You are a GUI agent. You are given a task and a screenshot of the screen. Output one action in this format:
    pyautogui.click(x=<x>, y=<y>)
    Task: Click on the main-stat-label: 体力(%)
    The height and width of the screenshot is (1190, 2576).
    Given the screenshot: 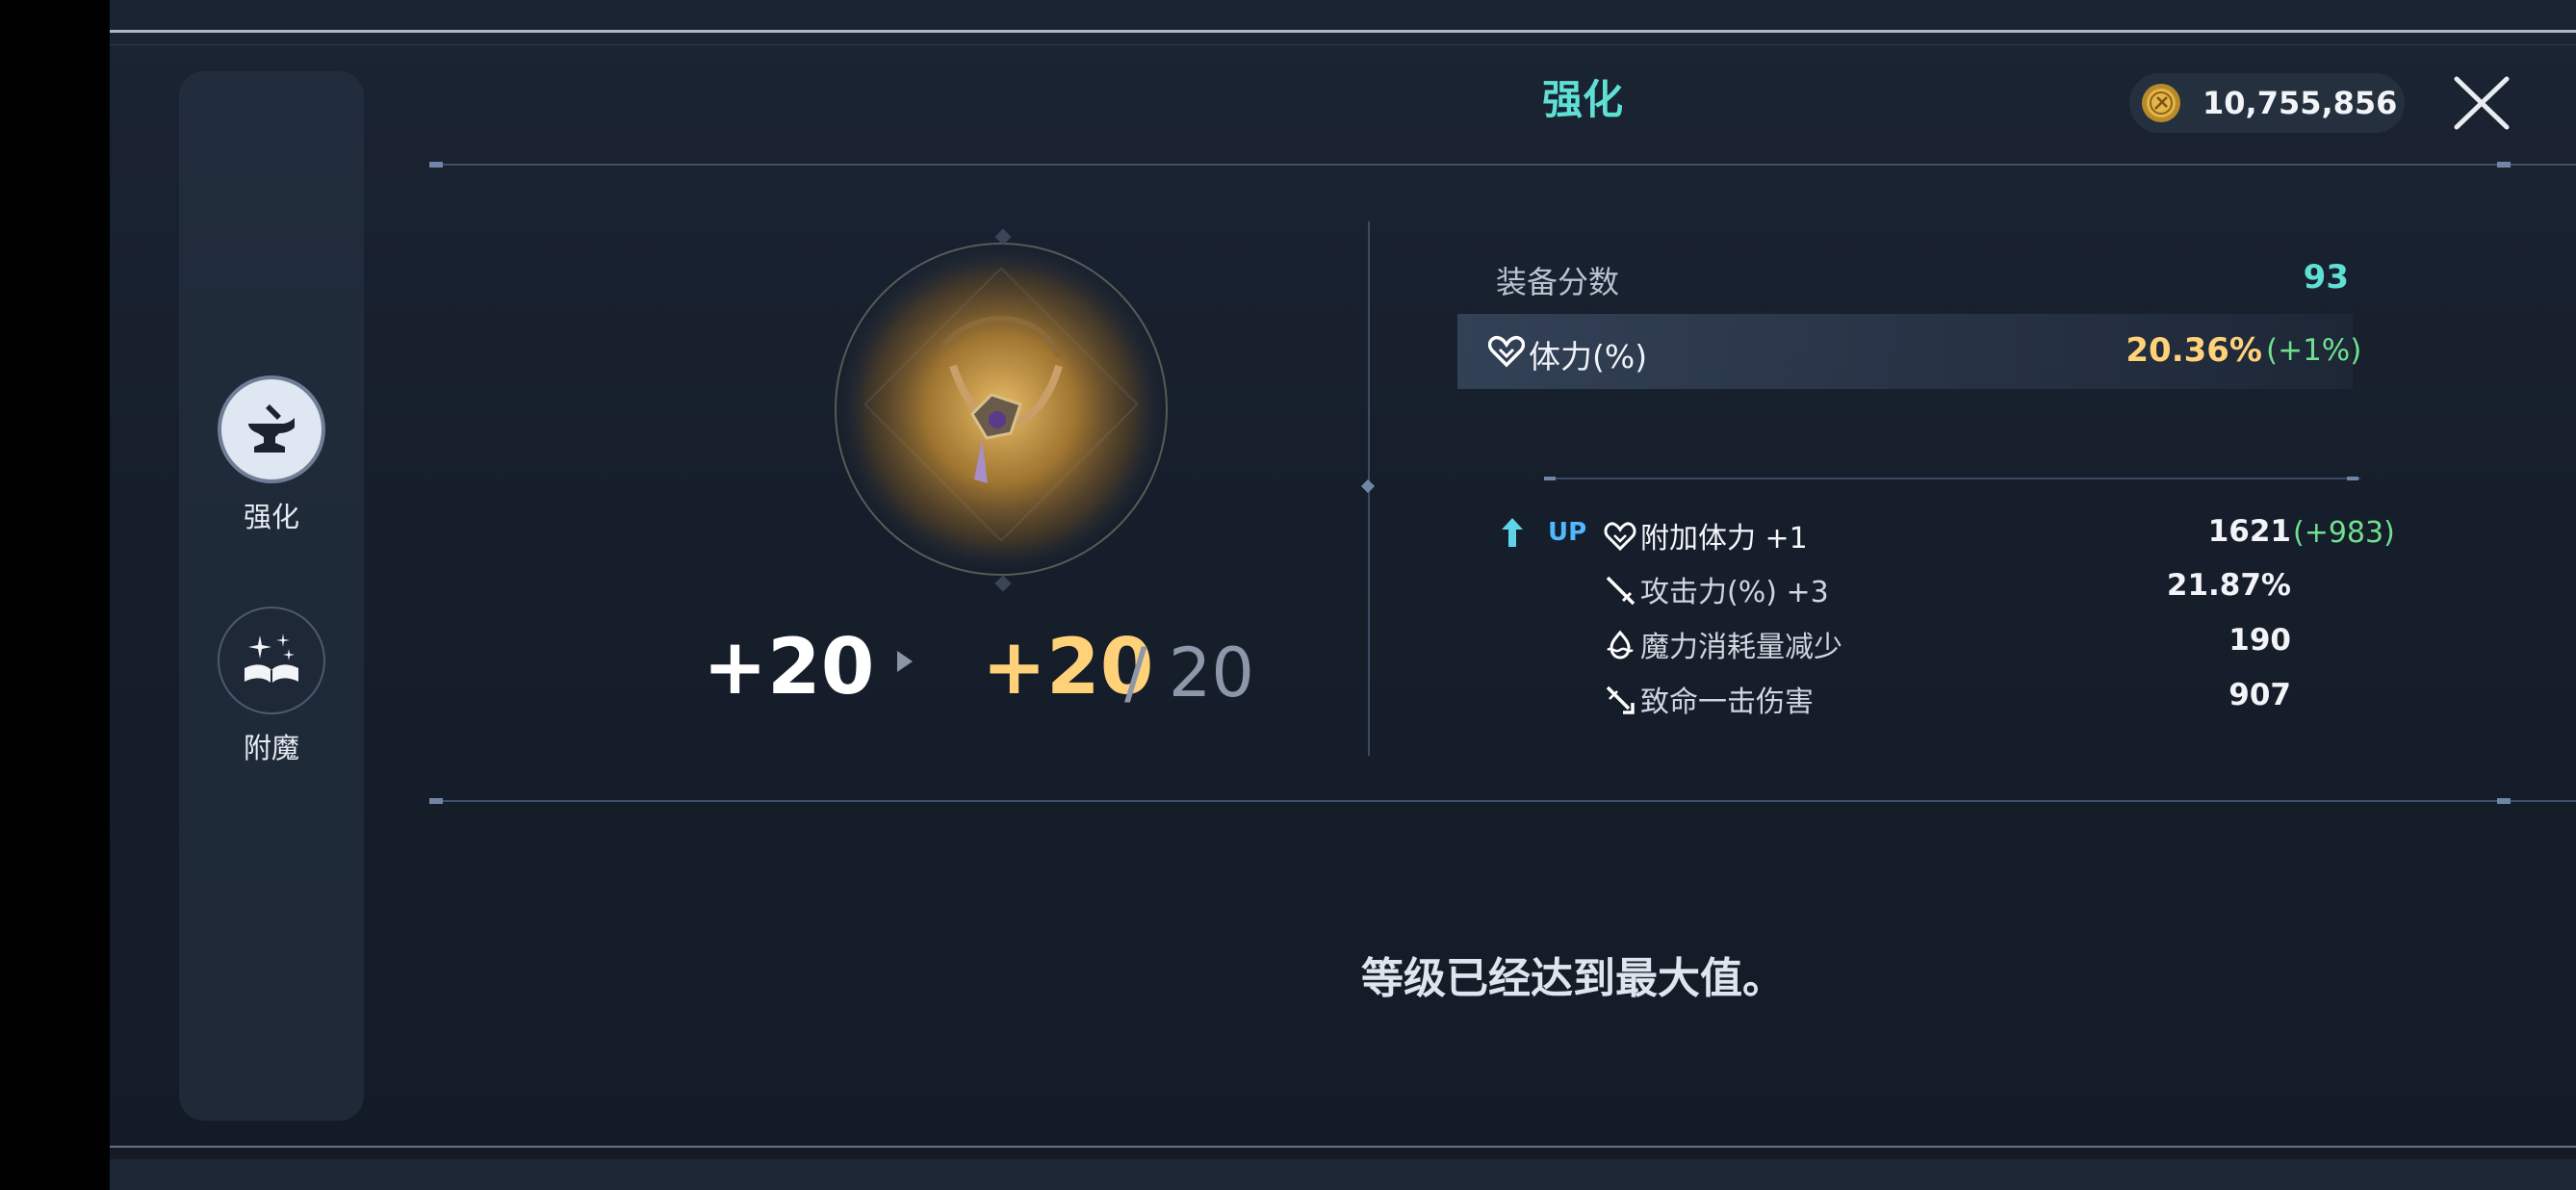 What is the action you would take?
    pyautogui.click(x=1589, y=357)
    